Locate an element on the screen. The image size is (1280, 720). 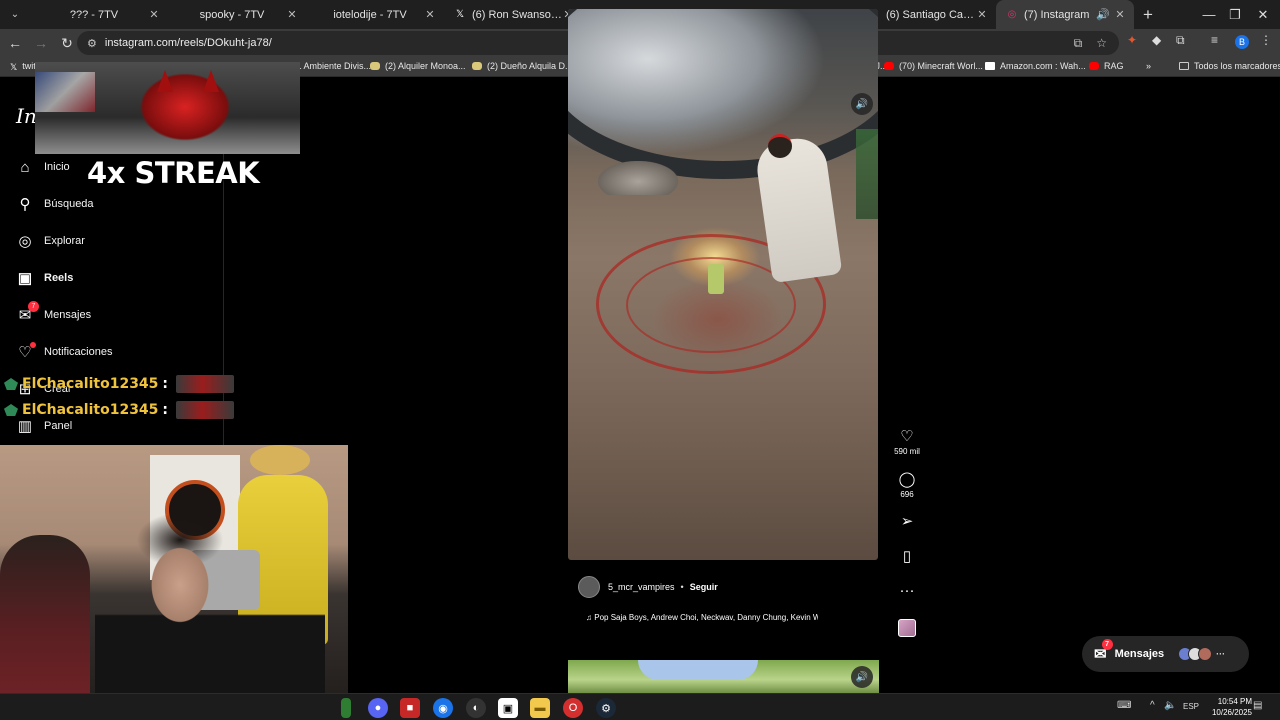
tab-audio-icon: 🔊 is located at coordinates (1103, 14).